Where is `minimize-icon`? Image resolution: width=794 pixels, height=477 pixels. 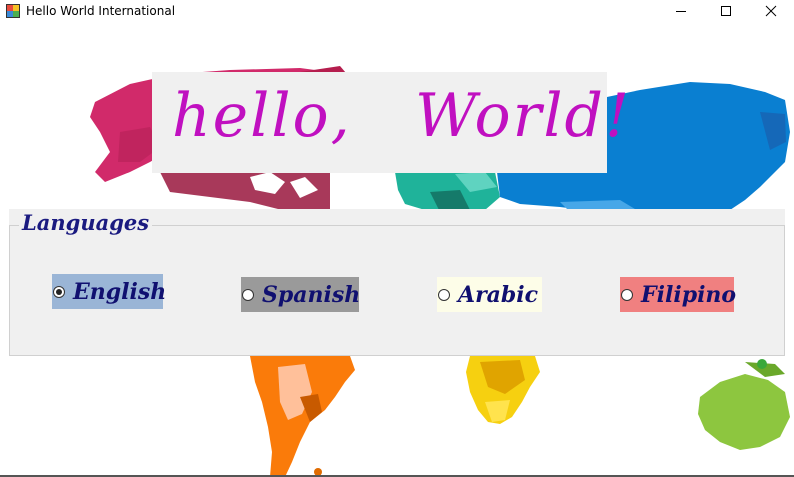
minimize-icon is located at coordinates (681, 11).